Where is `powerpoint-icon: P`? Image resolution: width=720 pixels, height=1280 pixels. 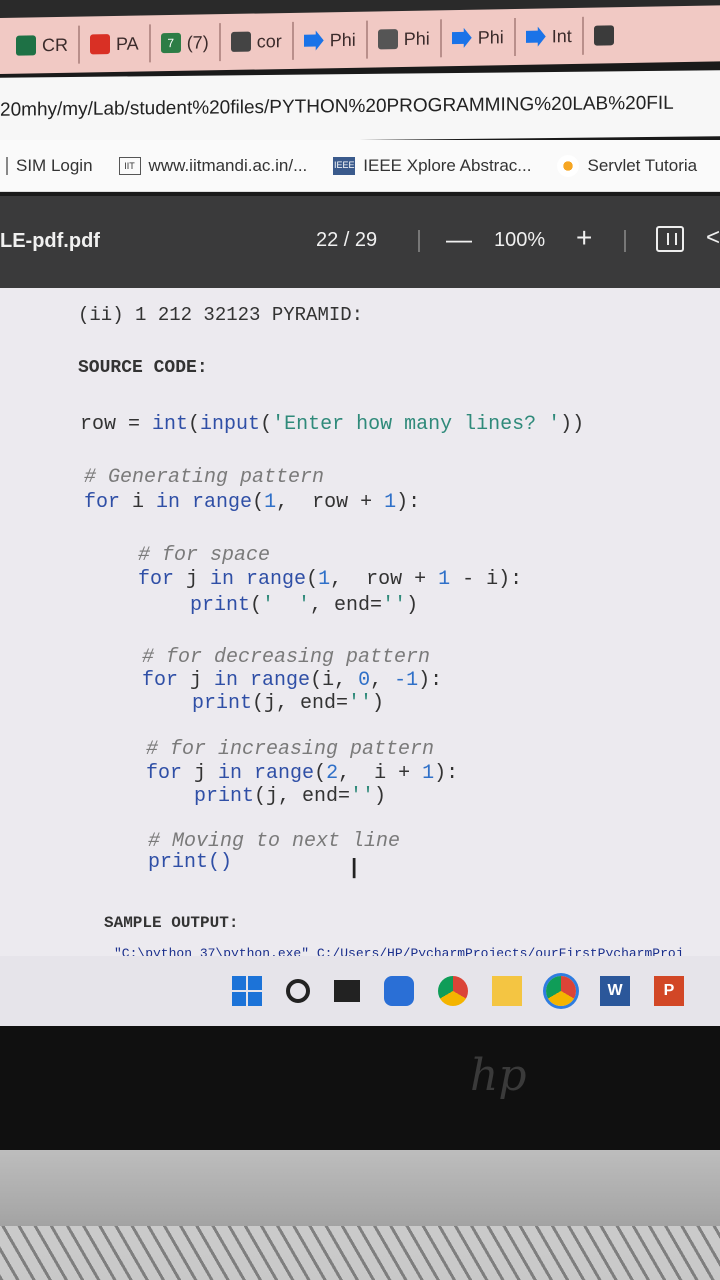 powerpoint-icon: P is located at coordinates (669, 991).